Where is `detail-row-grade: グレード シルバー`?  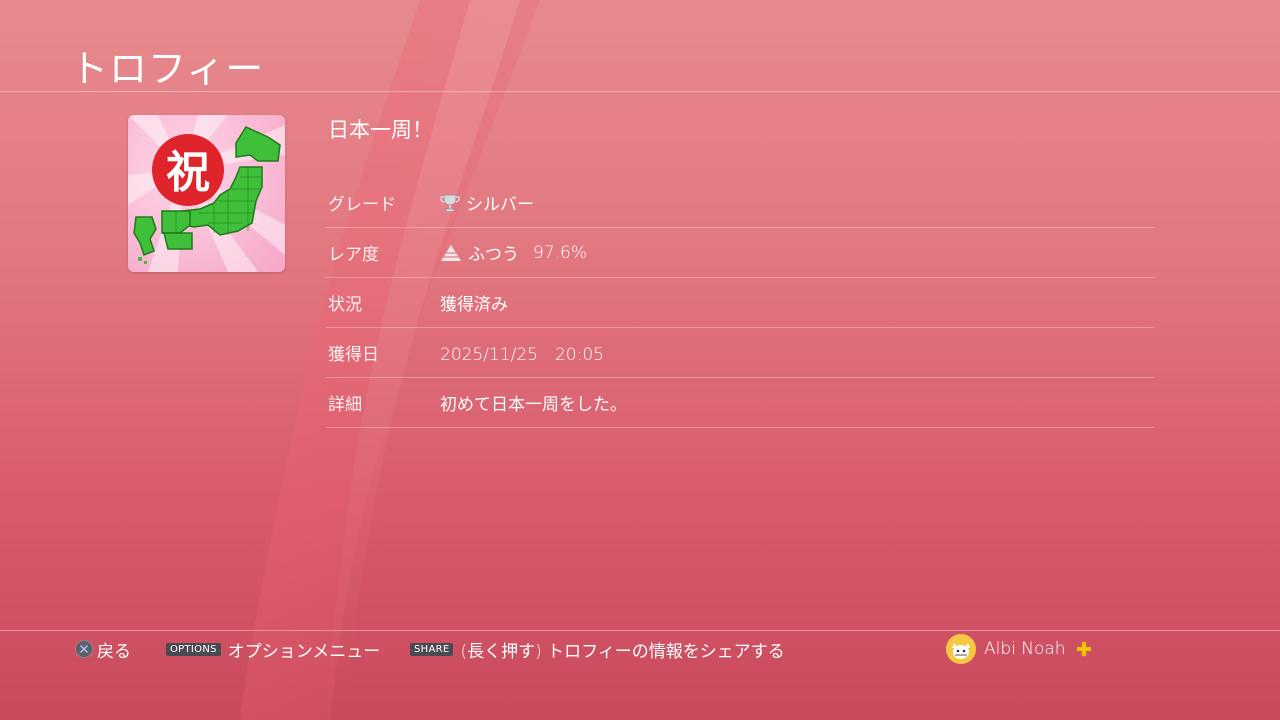
detail-row-grade: グレード シルバー is located at coordinates (740, 203).